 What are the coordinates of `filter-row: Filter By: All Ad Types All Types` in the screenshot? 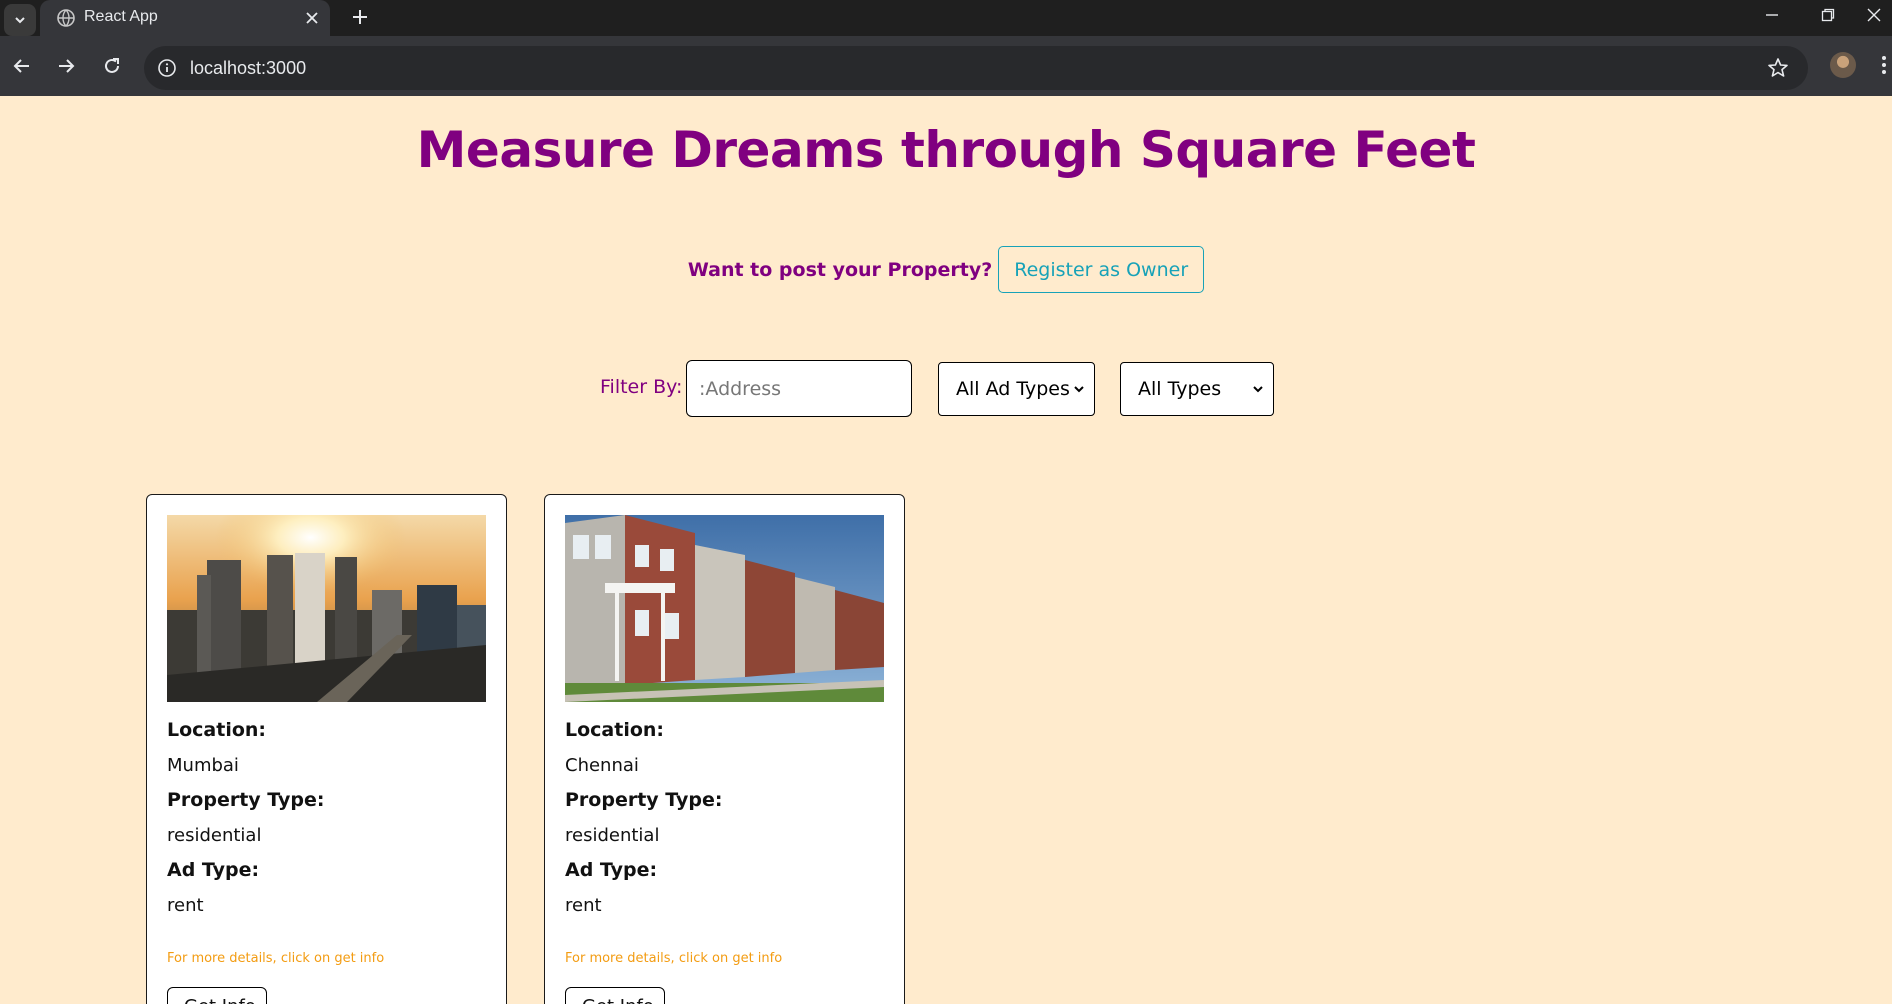 It's located at (946, 388).